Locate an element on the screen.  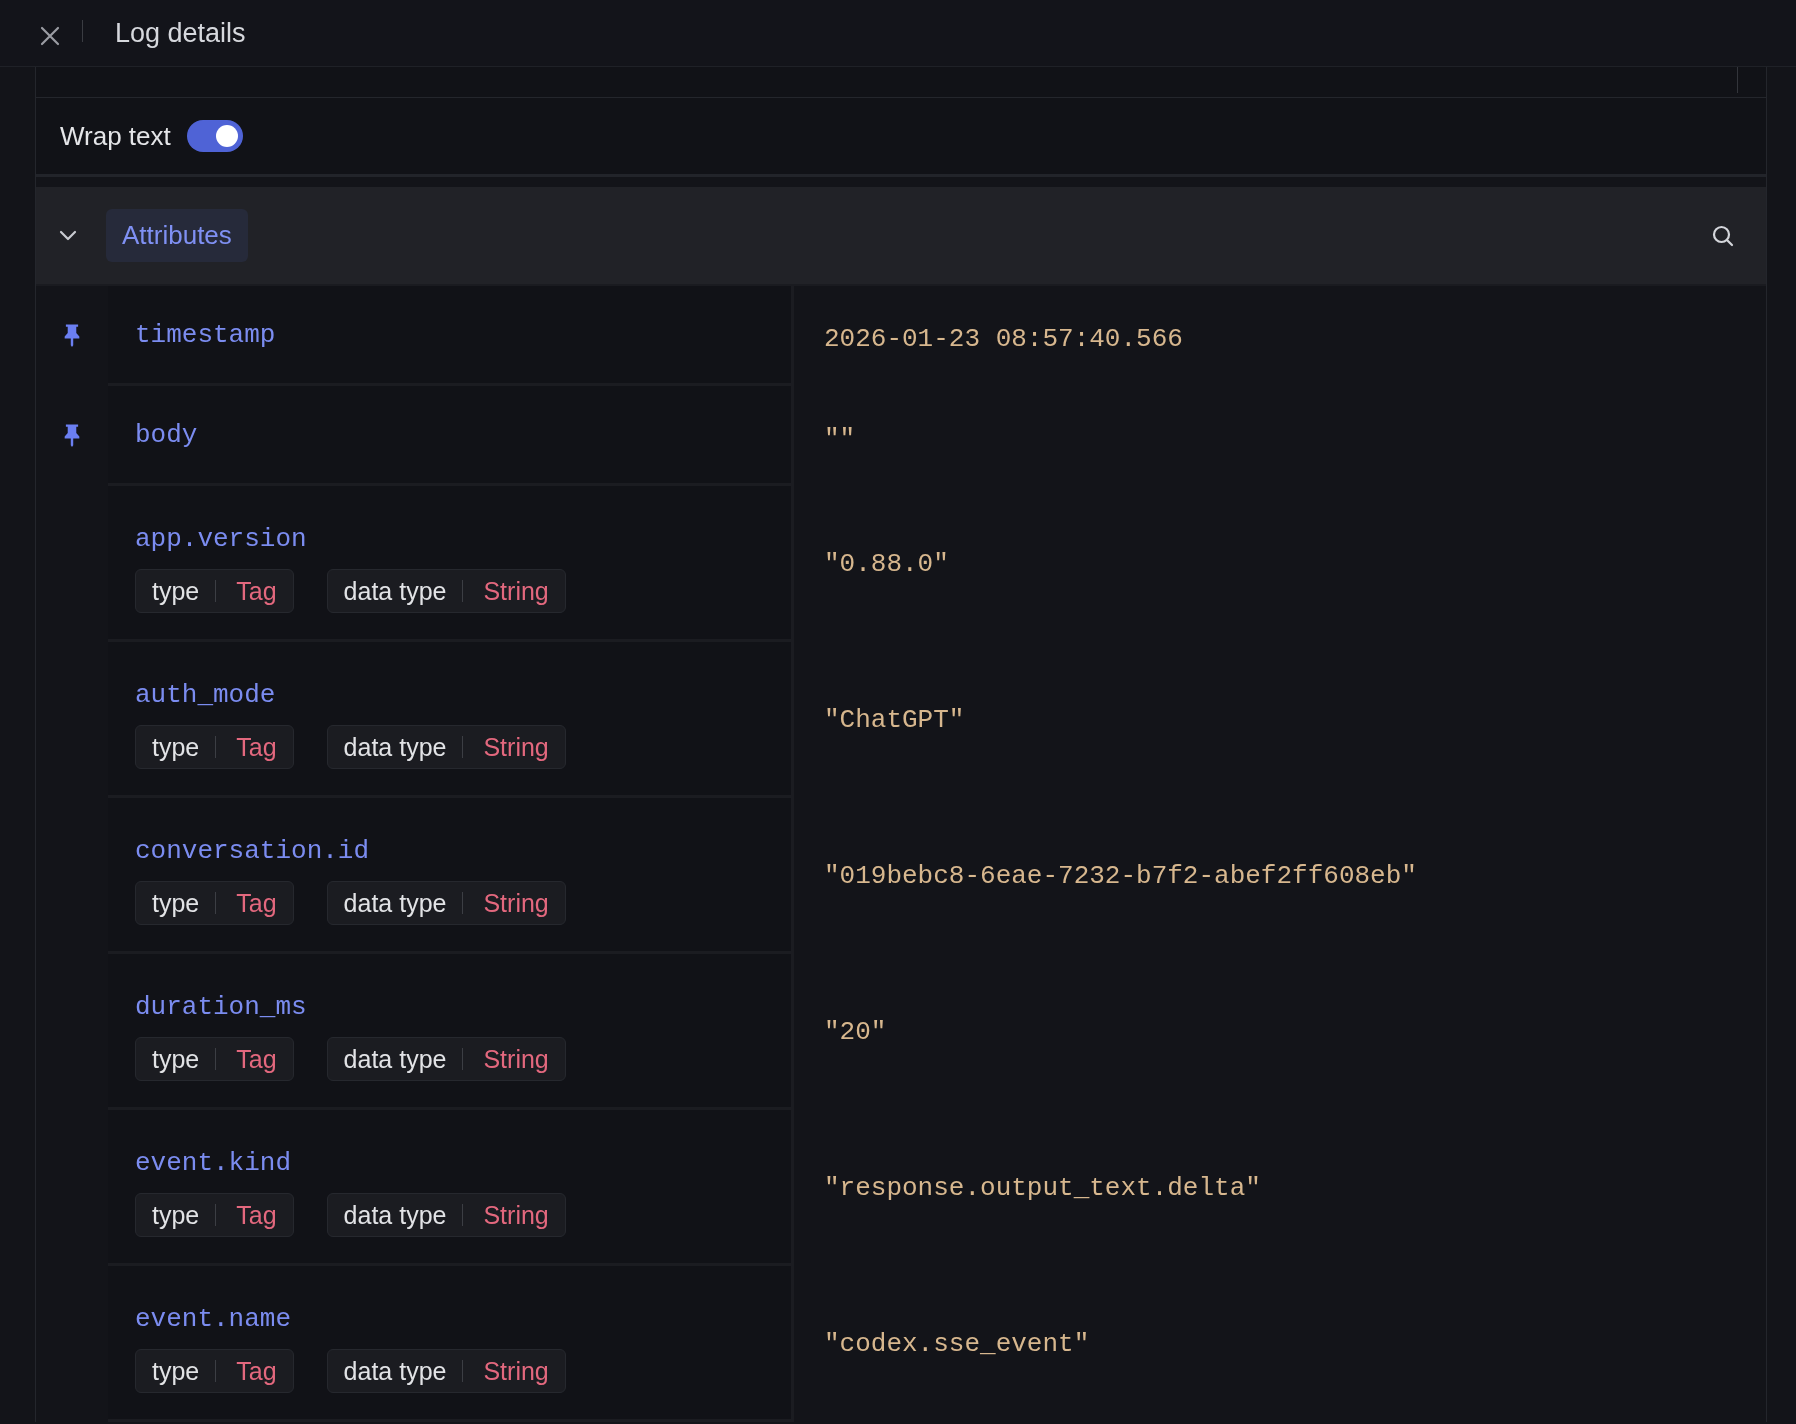
attribute-key: conversation.id is located at coordinates (252, 851).